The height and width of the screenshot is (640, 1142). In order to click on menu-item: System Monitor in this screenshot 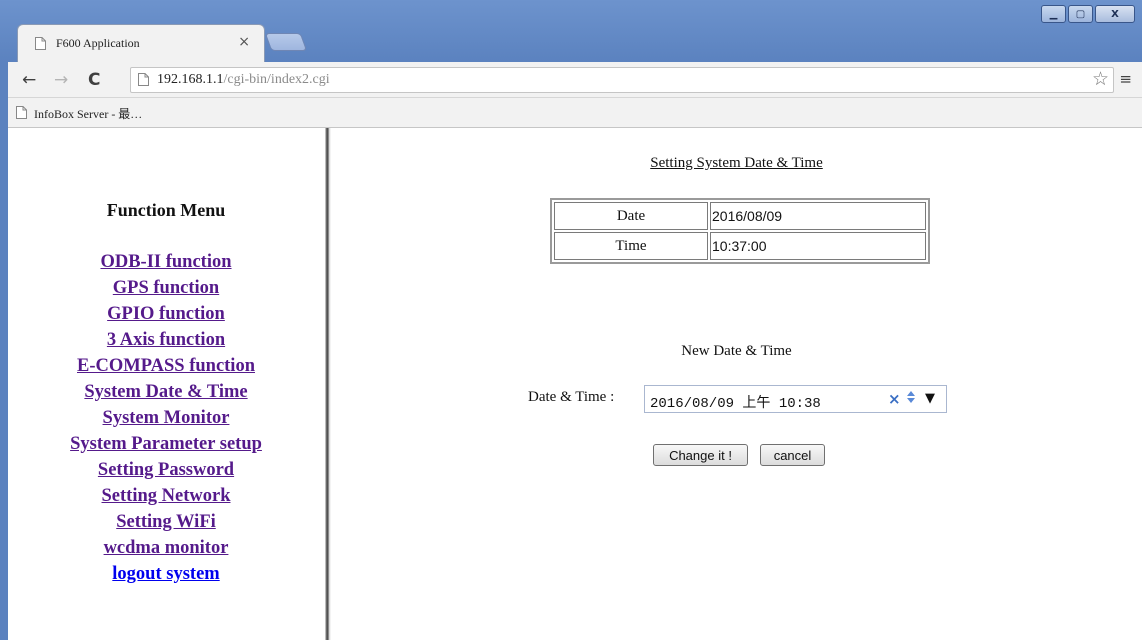, I will do `click(166, 419)`.